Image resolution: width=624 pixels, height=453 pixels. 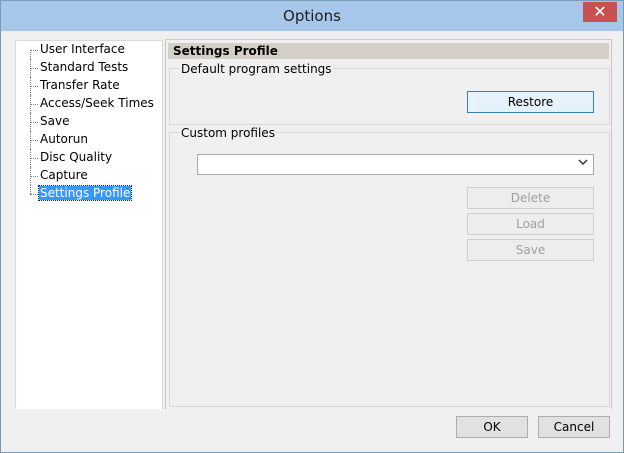 I want to click on close-button: ✕, so click(x=600, y=12).